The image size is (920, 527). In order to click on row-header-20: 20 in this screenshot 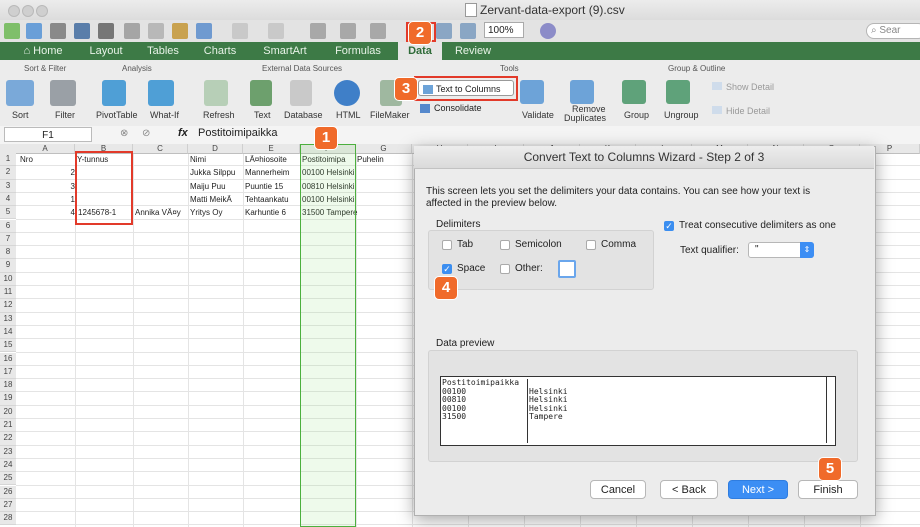, I will do `click(8, 412)`.